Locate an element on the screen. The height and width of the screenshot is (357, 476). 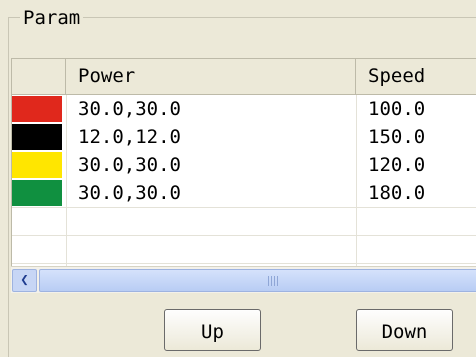
column-header-power: Power is located at coordinates (211, 76).